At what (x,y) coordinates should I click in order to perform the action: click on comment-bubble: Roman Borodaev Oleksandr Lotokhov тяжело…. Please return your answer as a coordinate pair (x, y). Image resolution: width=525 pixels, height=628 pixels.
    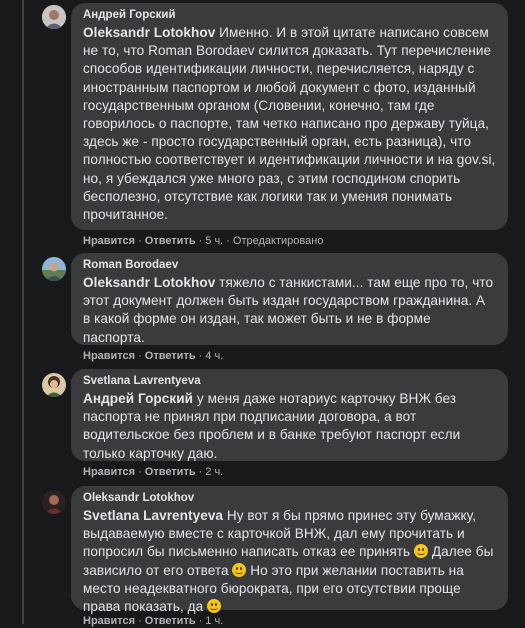
    Looking at the image, I should click on (289, 299).